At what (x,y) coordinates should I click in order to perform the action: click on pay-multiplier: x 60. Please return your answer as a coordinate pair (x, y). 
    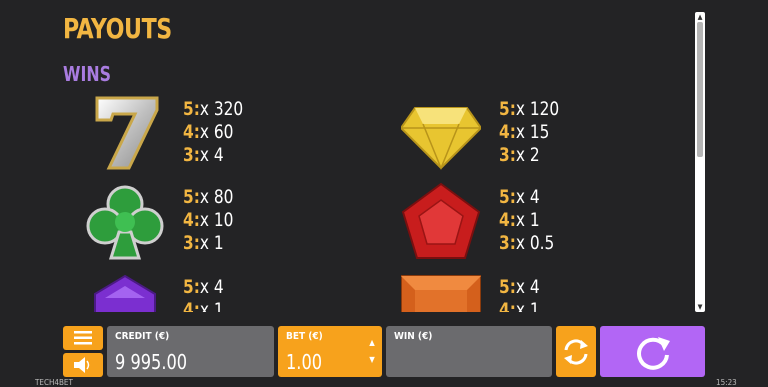
    Looking at the image, I should click on (216, 132).